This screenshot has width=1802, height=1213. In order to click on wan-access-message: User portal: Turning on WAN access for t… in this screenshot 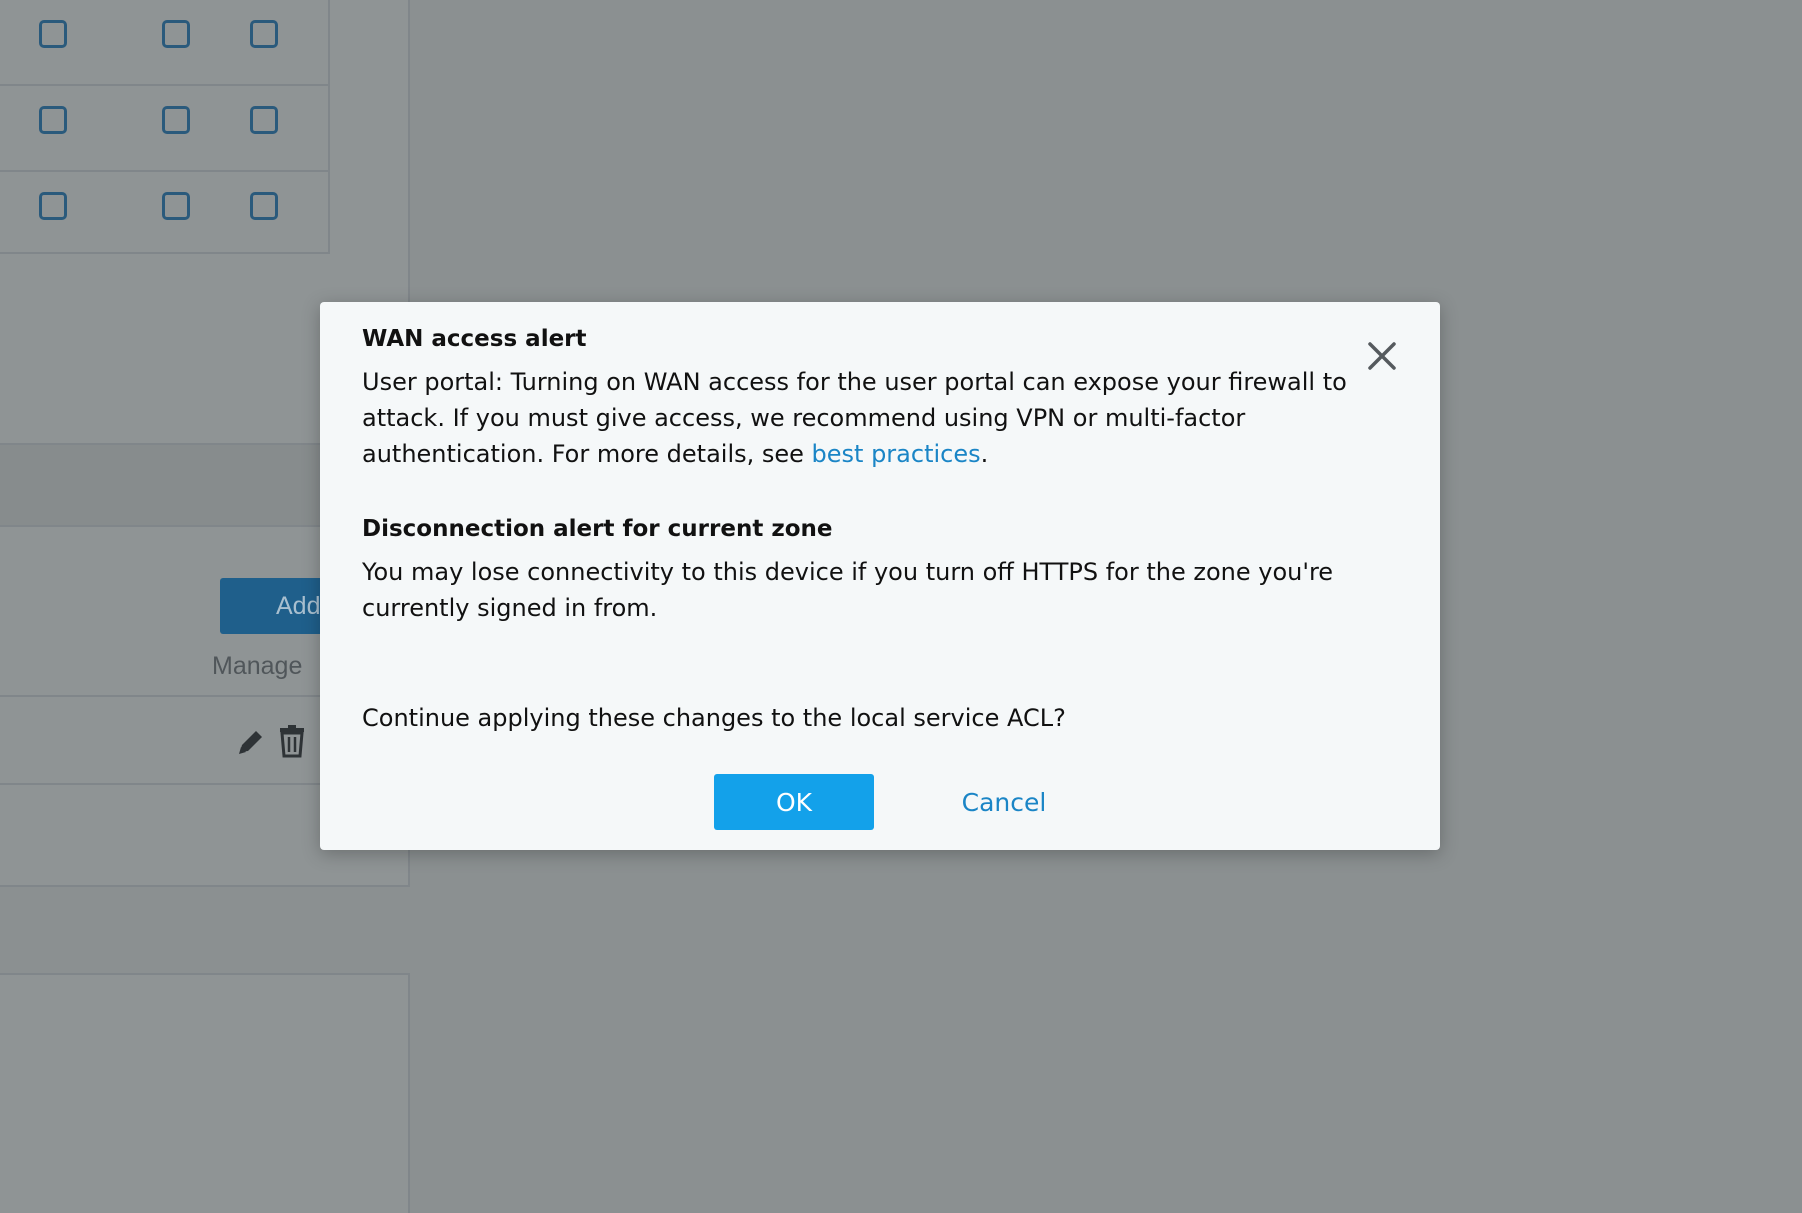, I will do `click(862, 418)`.